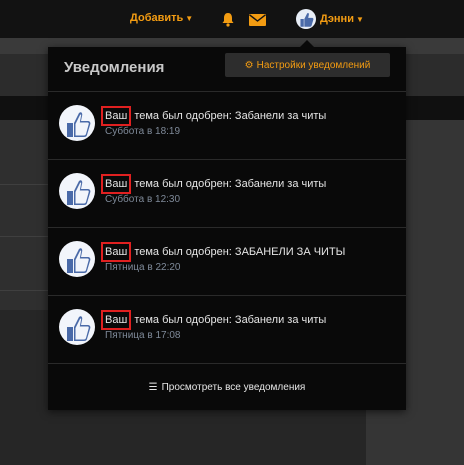 This screenshot has width=464, height=465. Describe the element at coordinates (143, 131) in the screenshot. I see `notification-time: Суббота в 18:19` at that location.